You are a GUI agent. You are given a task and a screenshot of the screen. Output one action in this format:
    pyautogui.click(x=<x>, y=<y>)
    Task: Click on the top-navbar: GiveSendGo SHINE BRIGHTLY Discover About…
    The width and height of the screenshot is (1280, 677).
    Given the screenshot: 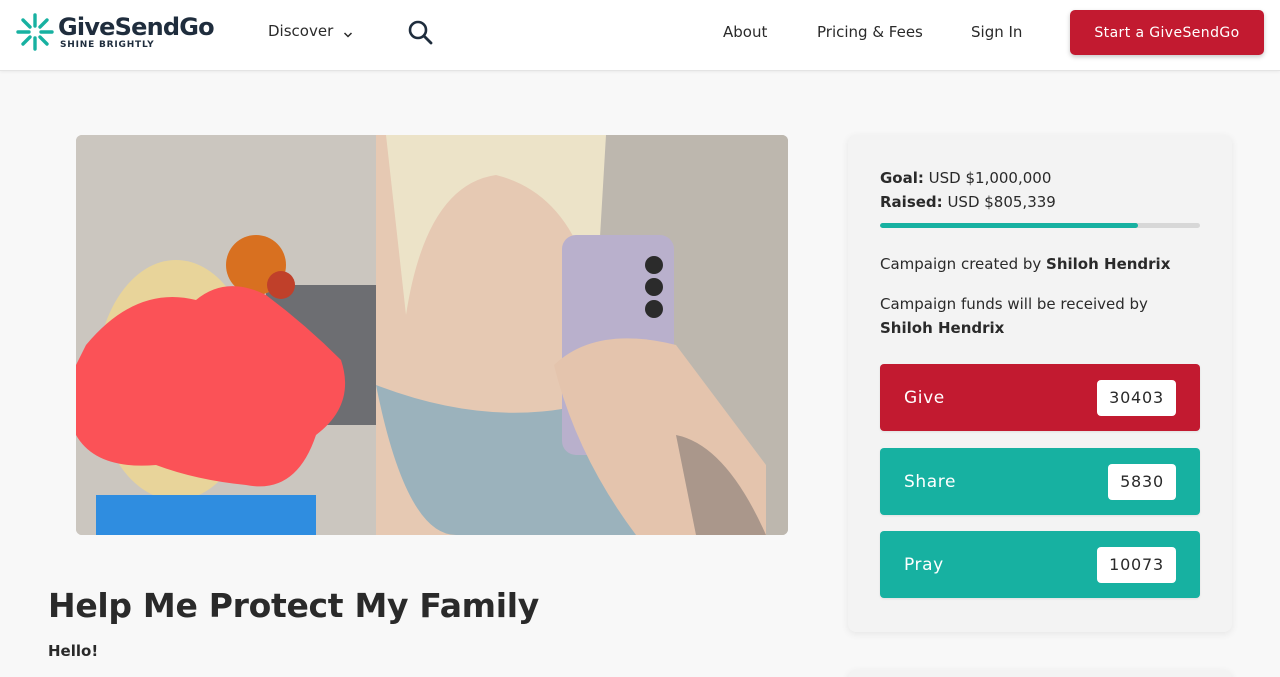 What is the action you would take?
    pyautogui.click(x=640, y=35)
    